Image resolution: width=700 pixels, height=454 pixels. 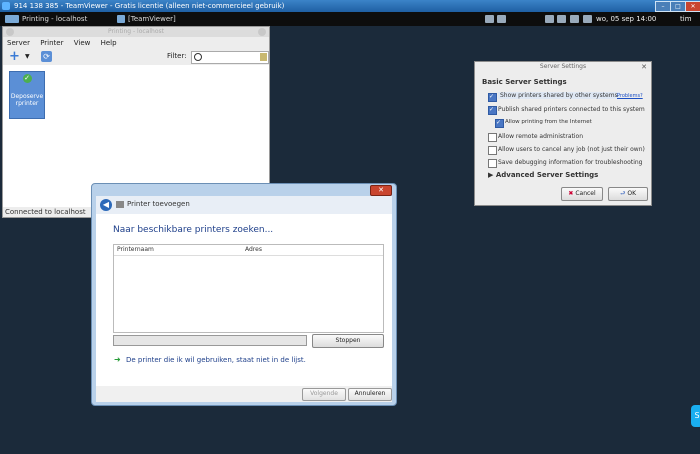 I want to click on server-settings-title: Server Settings, so click(x=563, y=66).